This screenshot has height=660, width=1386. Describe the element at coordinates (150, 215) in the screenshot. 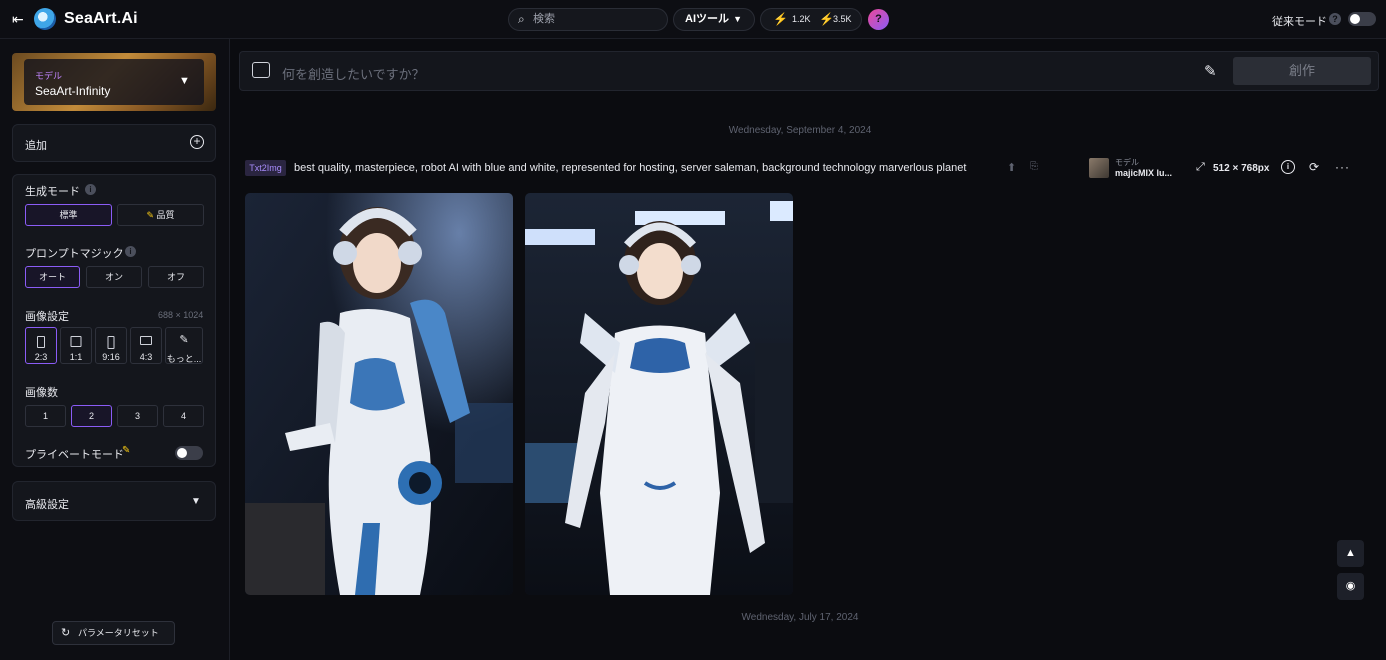

I see `quality-icon: ✎` at that location.